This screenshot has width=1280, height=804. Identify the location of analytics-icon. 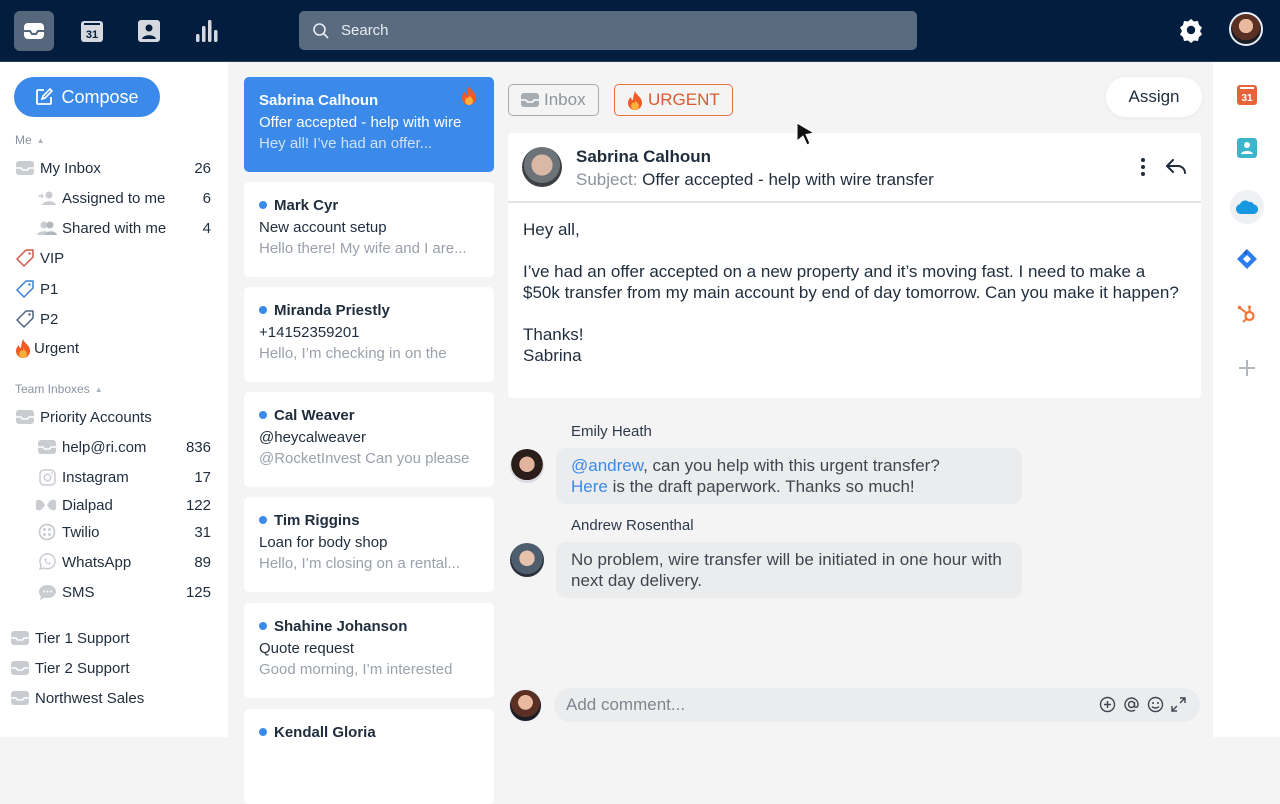
(207, 31).